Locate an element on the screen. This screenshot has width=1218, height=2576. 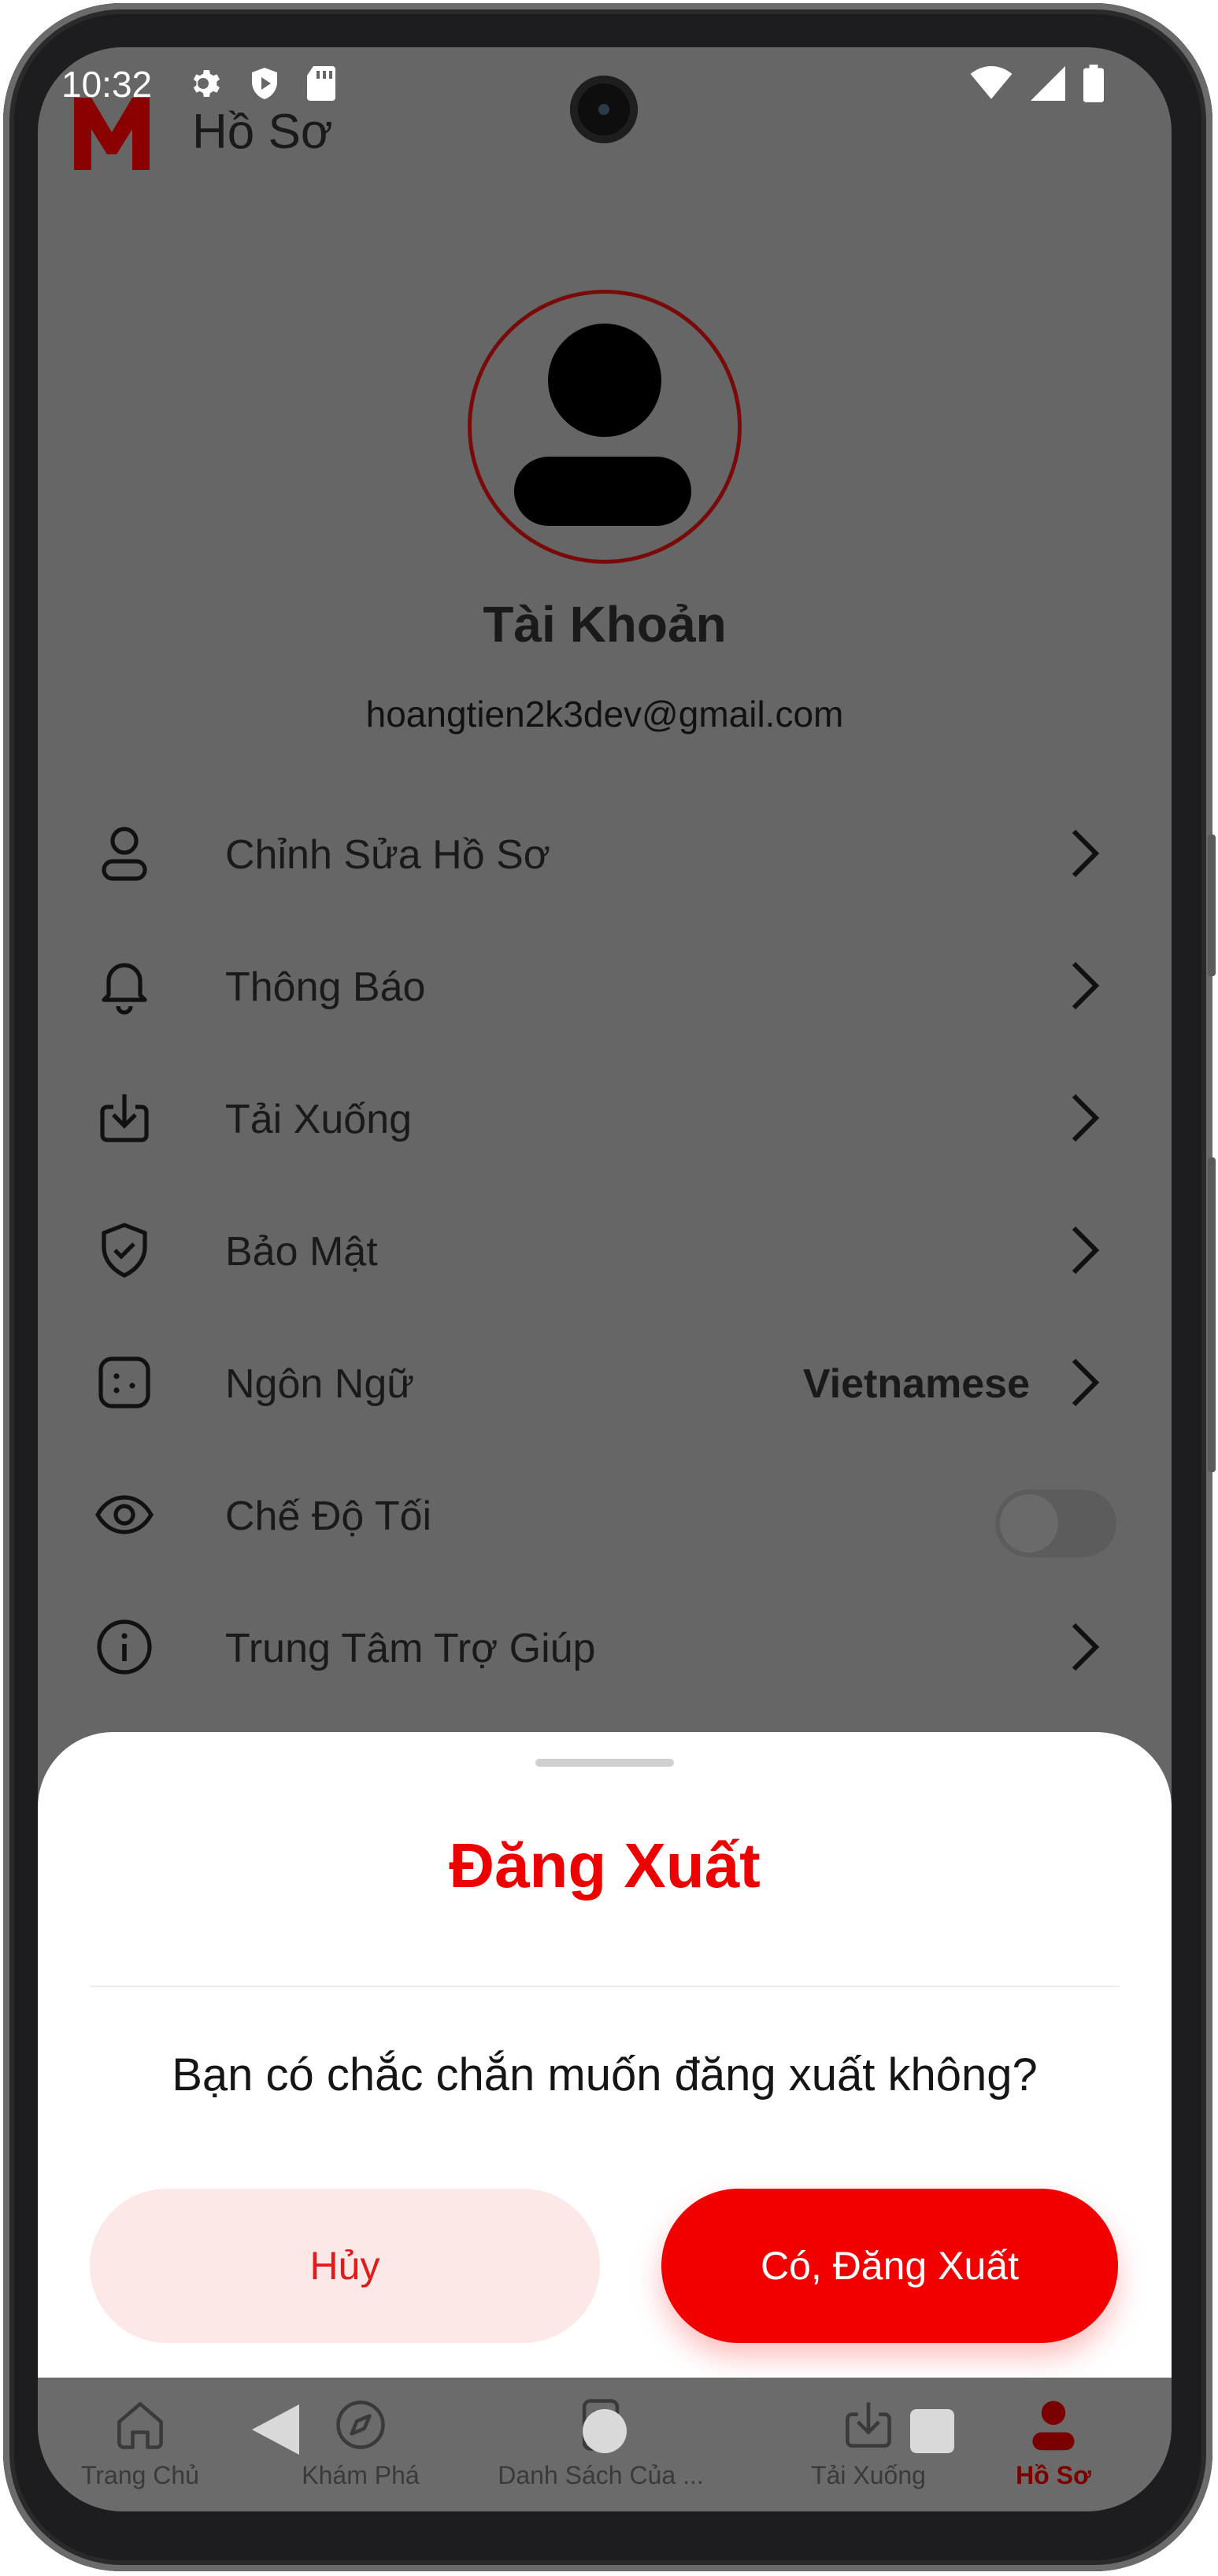
nav-label: Trang Chủ is located at coordinates (140, 2475).